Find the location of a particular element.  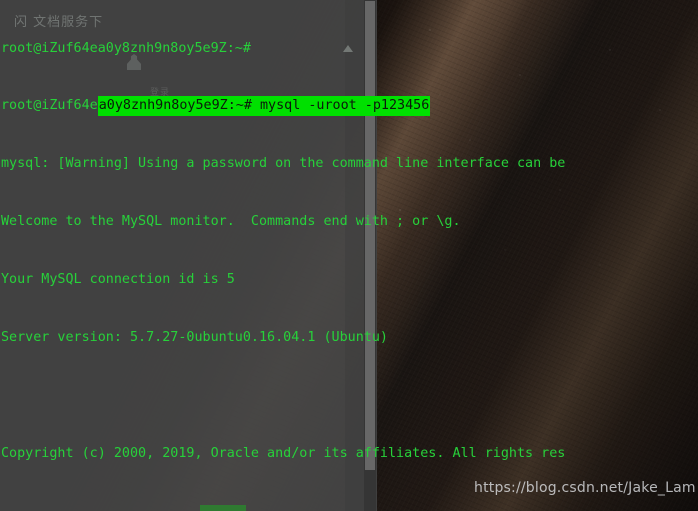

overlay-chinese-label: 闪 文档服务下 is located at coordinates (59, 22).